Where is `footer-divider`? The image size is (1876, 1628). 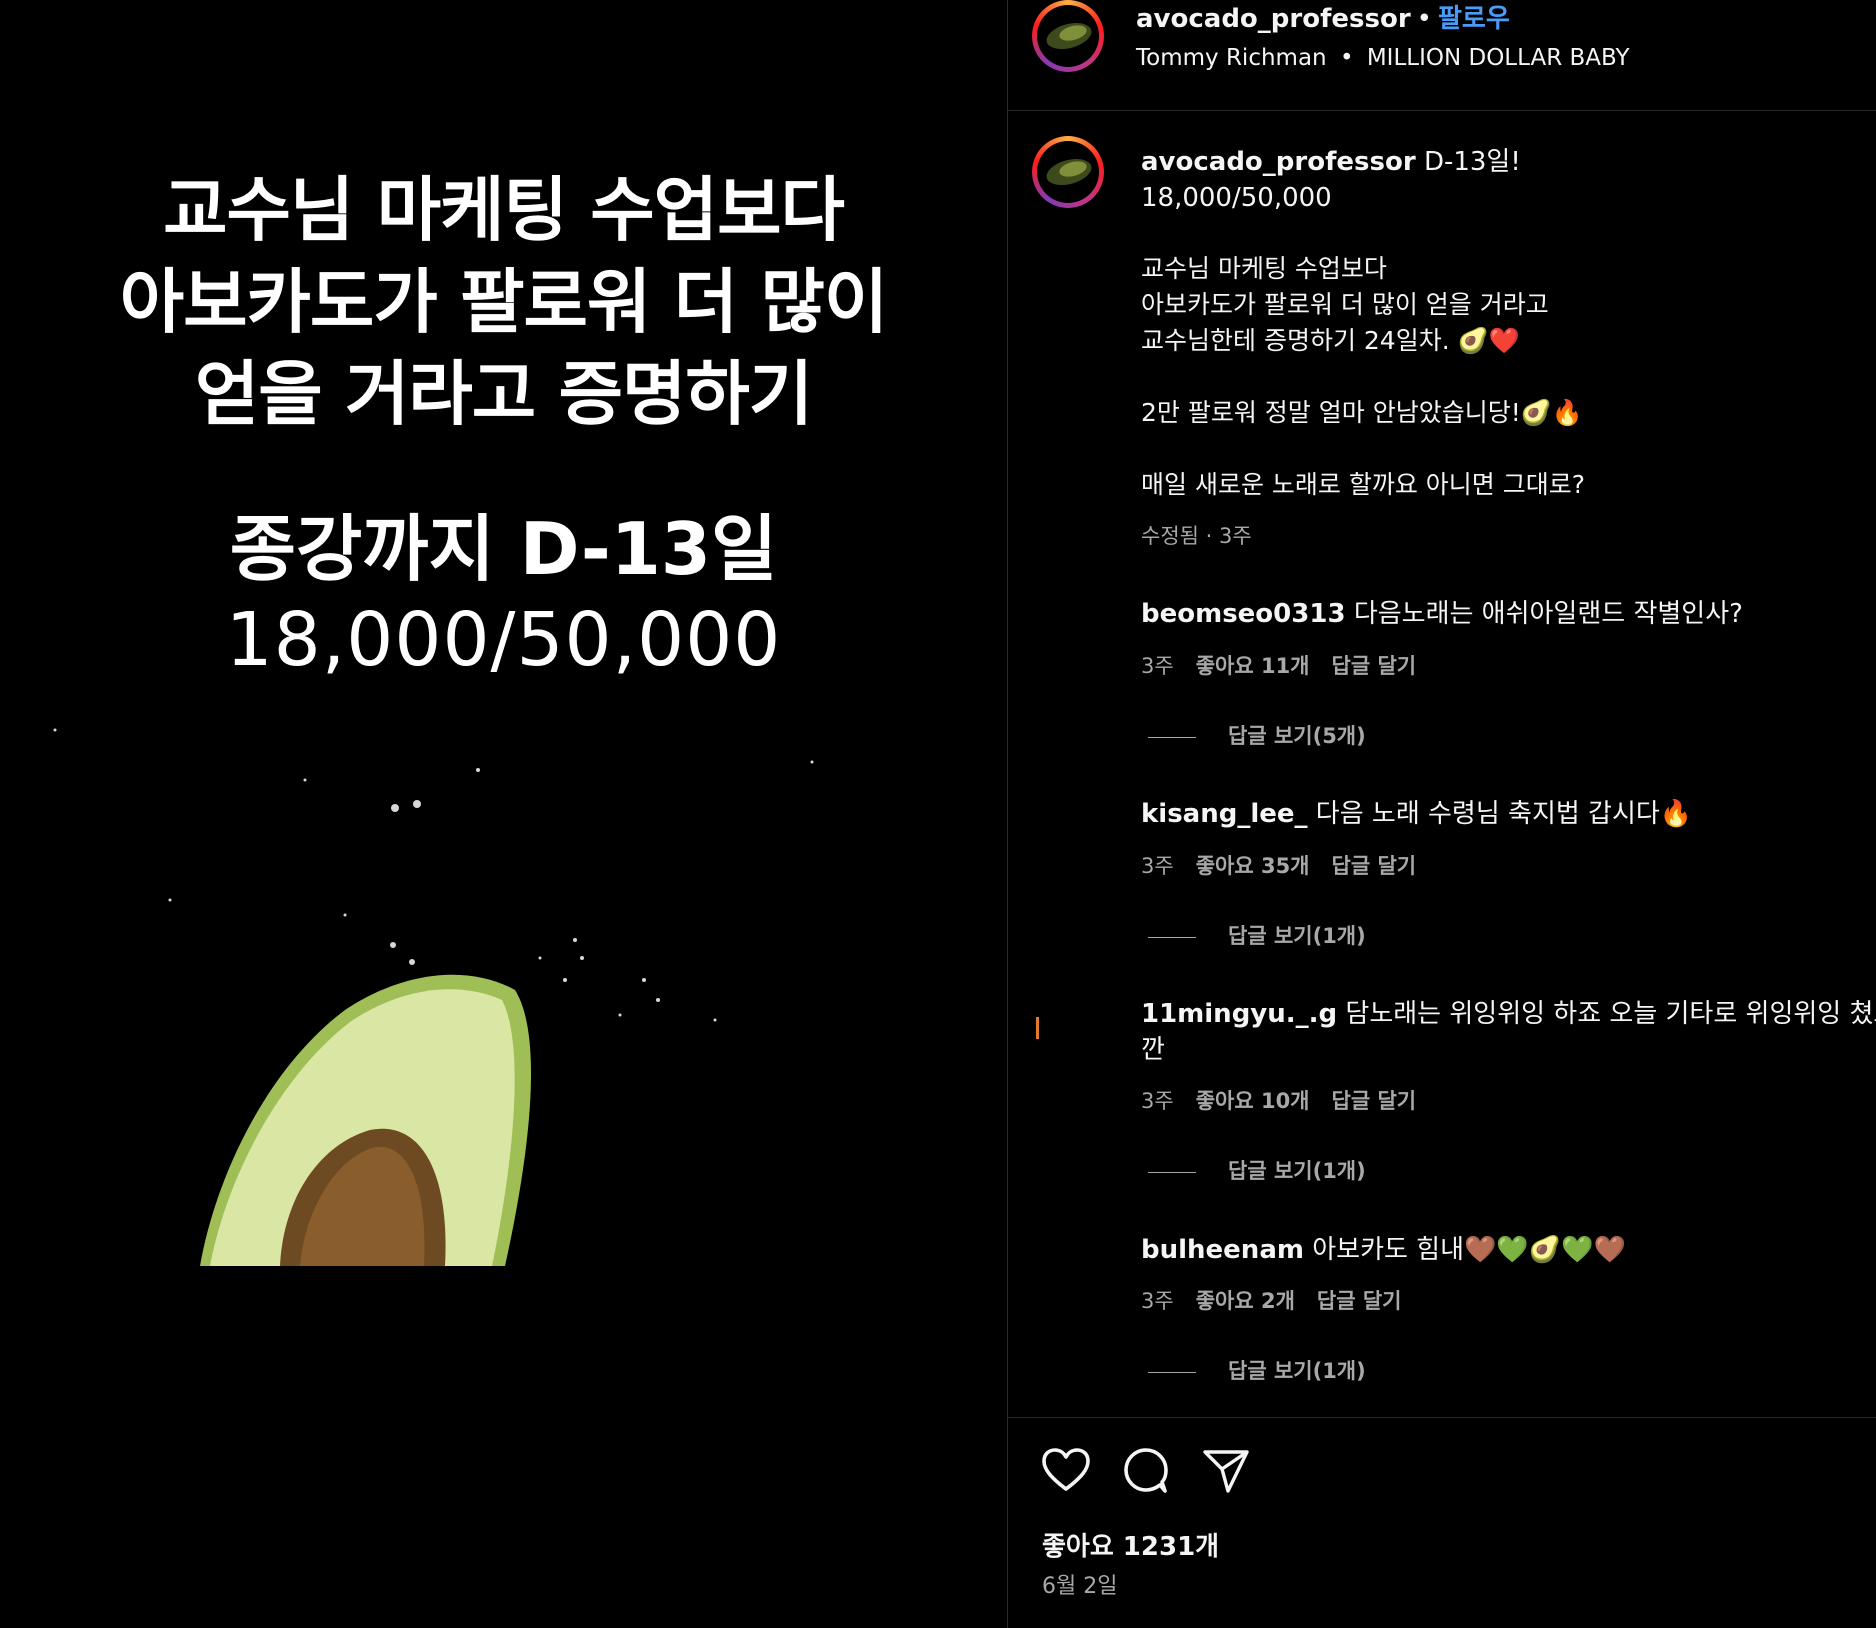 footer-divider is located at coordinates (1442, 1417).